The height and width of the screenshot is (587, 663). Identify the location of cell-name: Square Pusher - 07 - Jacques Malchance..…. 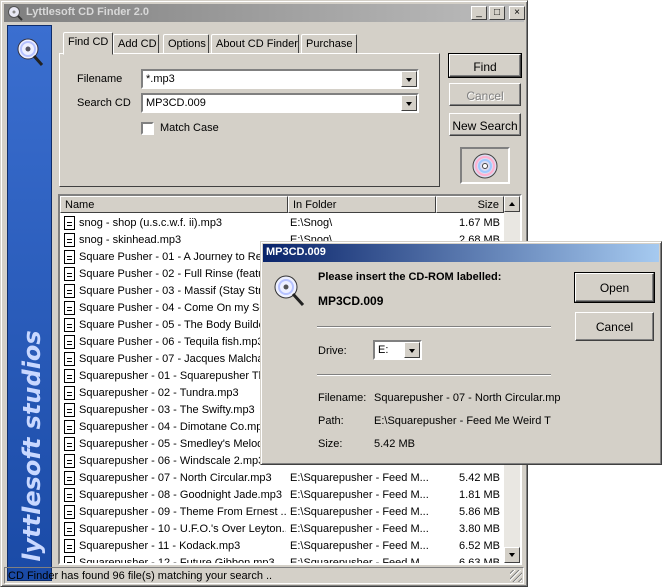
(182, 359).